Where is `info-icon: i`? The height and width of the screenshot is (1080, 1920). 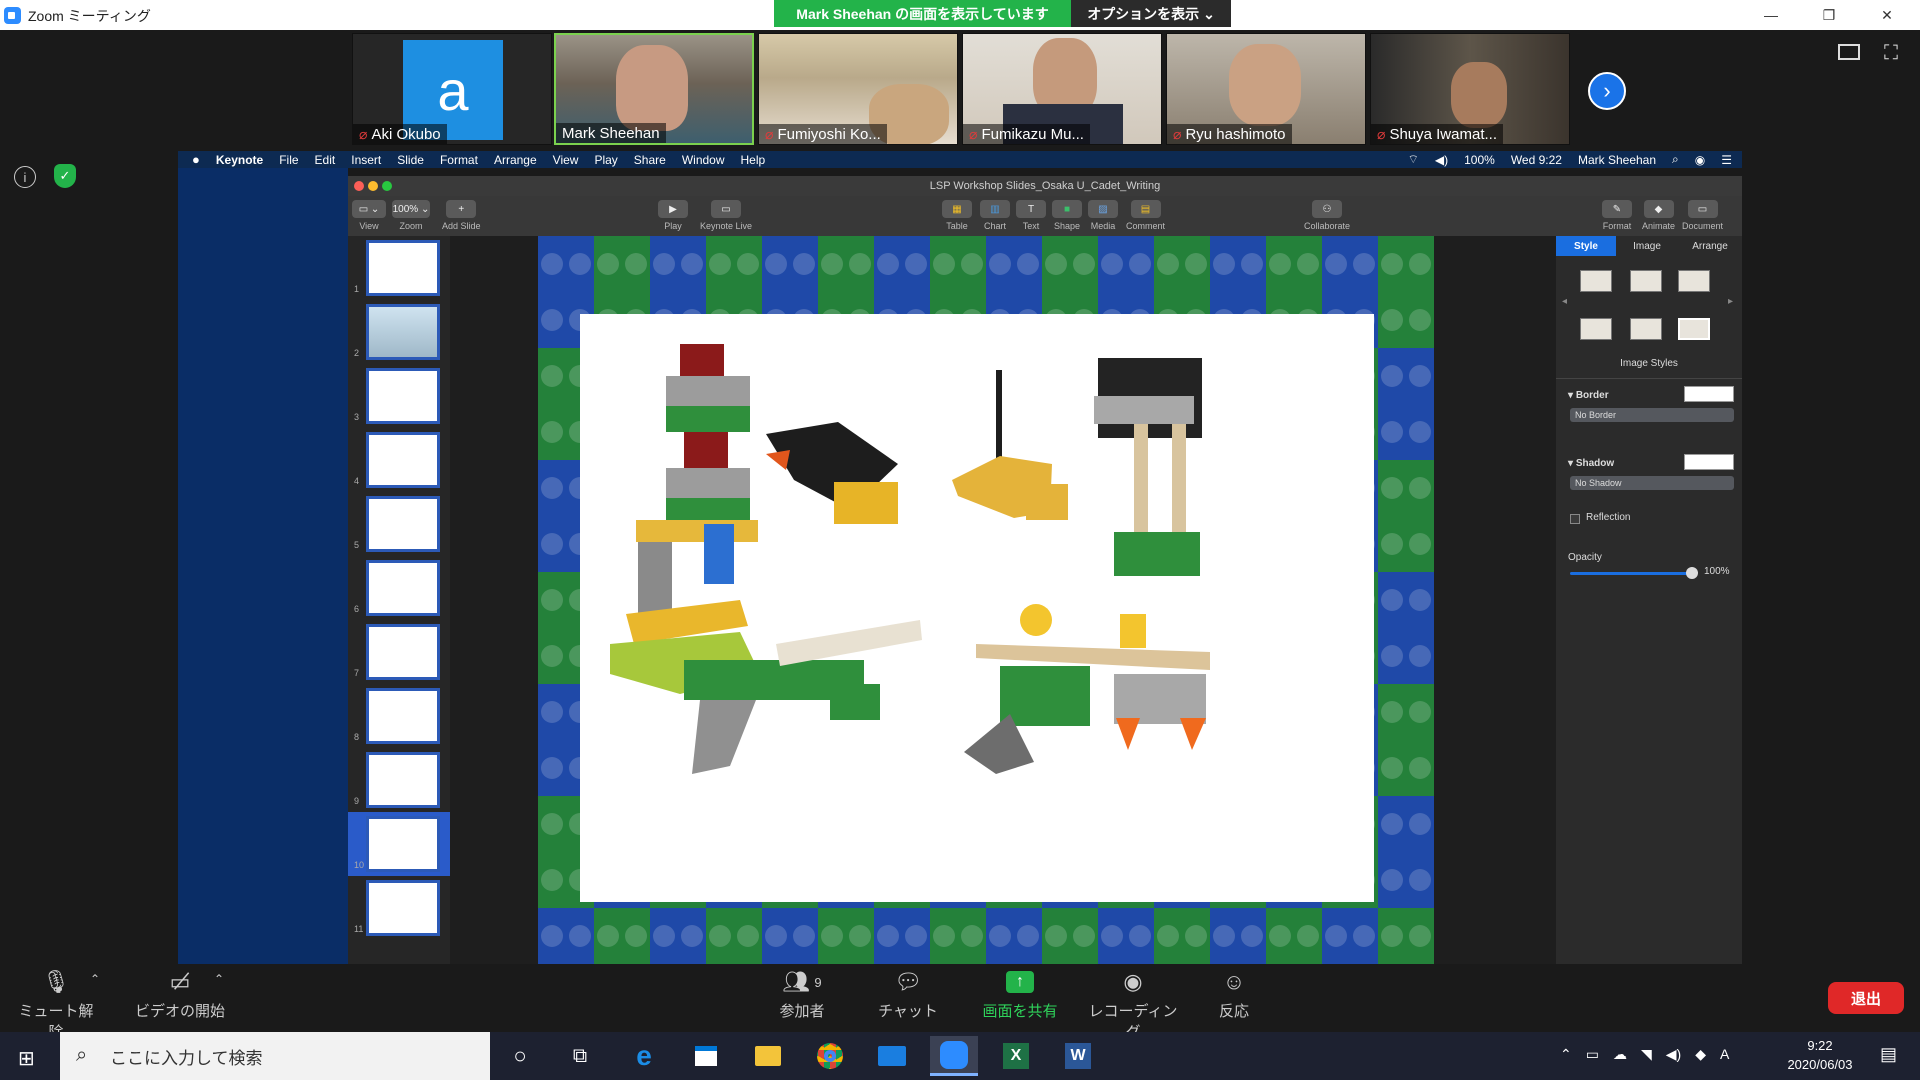
info-icon: i is located at coordinates (25, 177).